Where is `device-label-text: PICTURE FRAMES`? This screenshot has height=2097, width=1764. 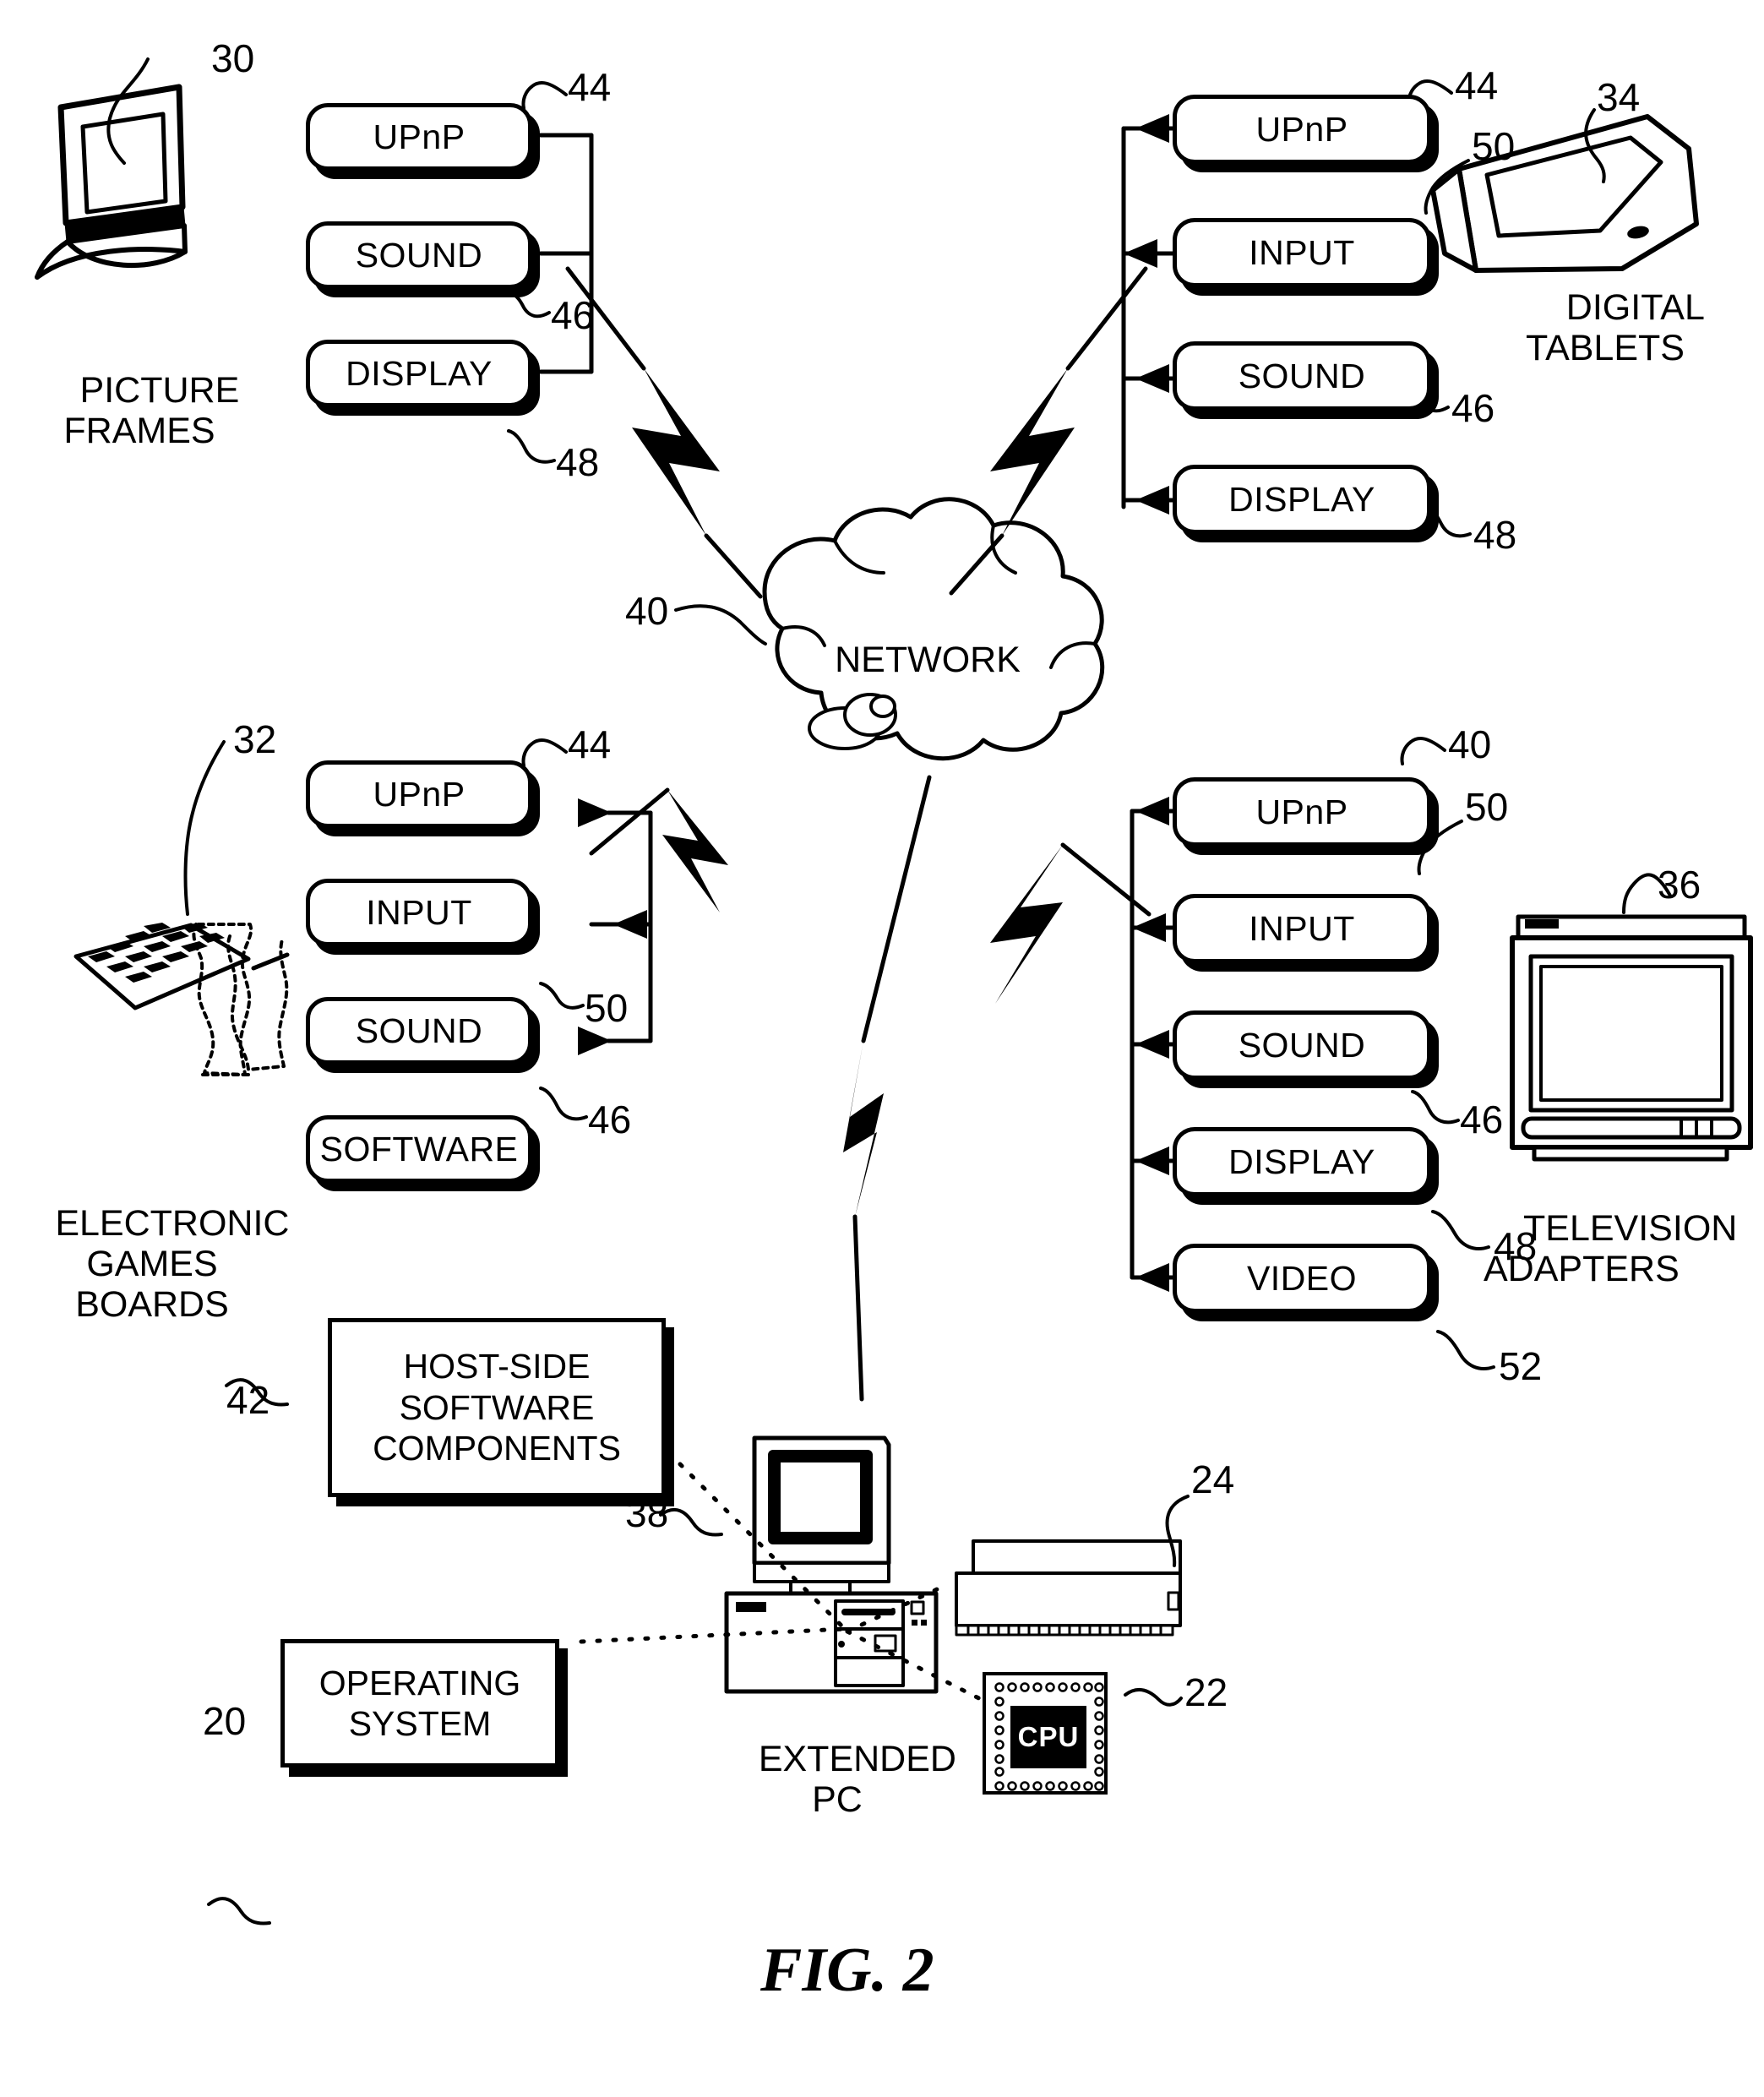 device-label-text: PICTURE FRAMES is located at coordinates (151, 411).